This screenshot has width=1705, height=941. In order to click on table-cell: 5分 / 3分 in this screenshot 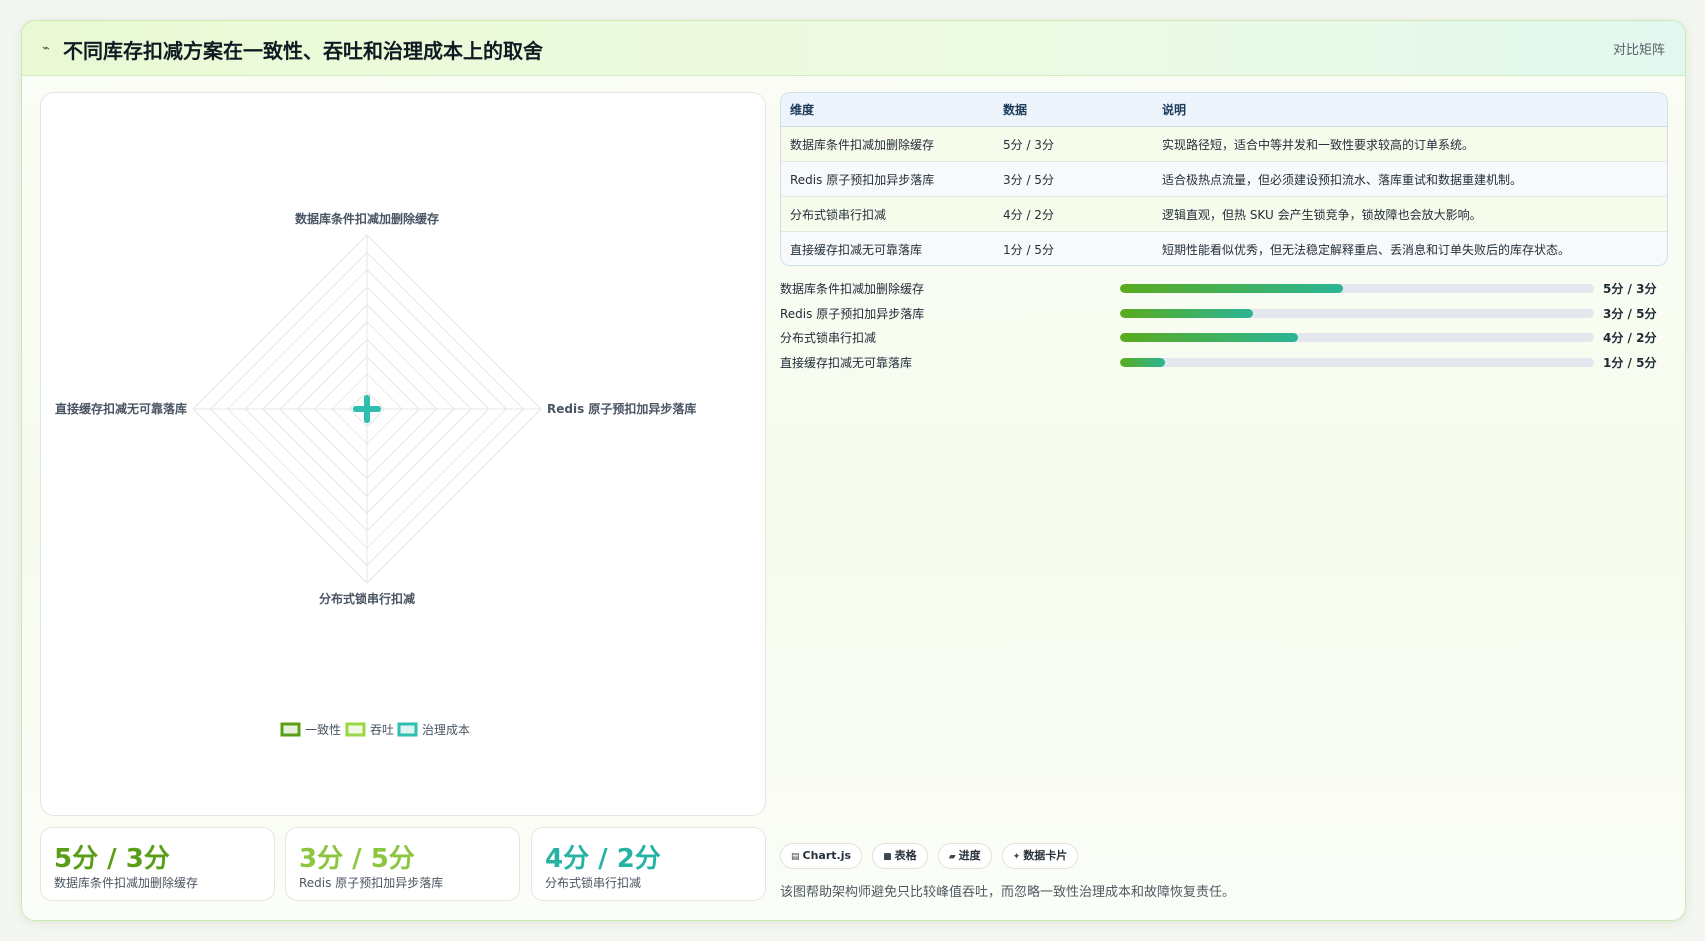, I will do `click(1073, 144)`.